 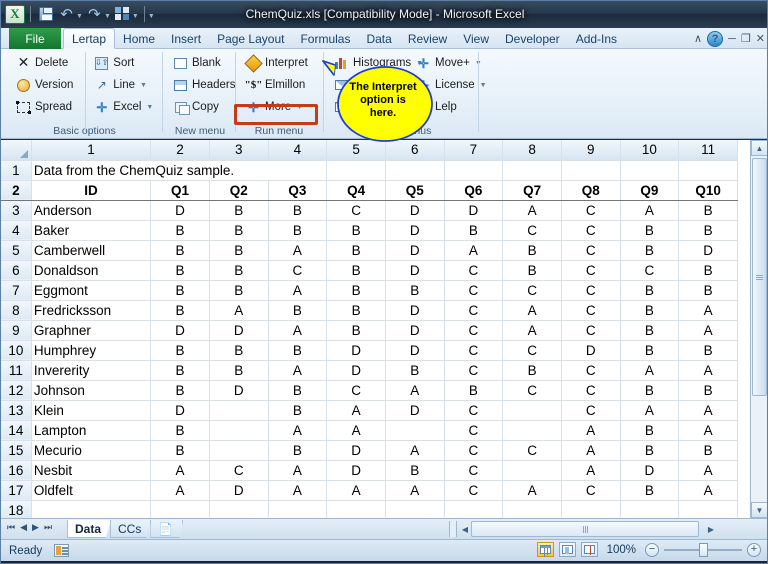 I want to click on ribbon-button-more: ✛ More ▼, so click(x=280, y=107).